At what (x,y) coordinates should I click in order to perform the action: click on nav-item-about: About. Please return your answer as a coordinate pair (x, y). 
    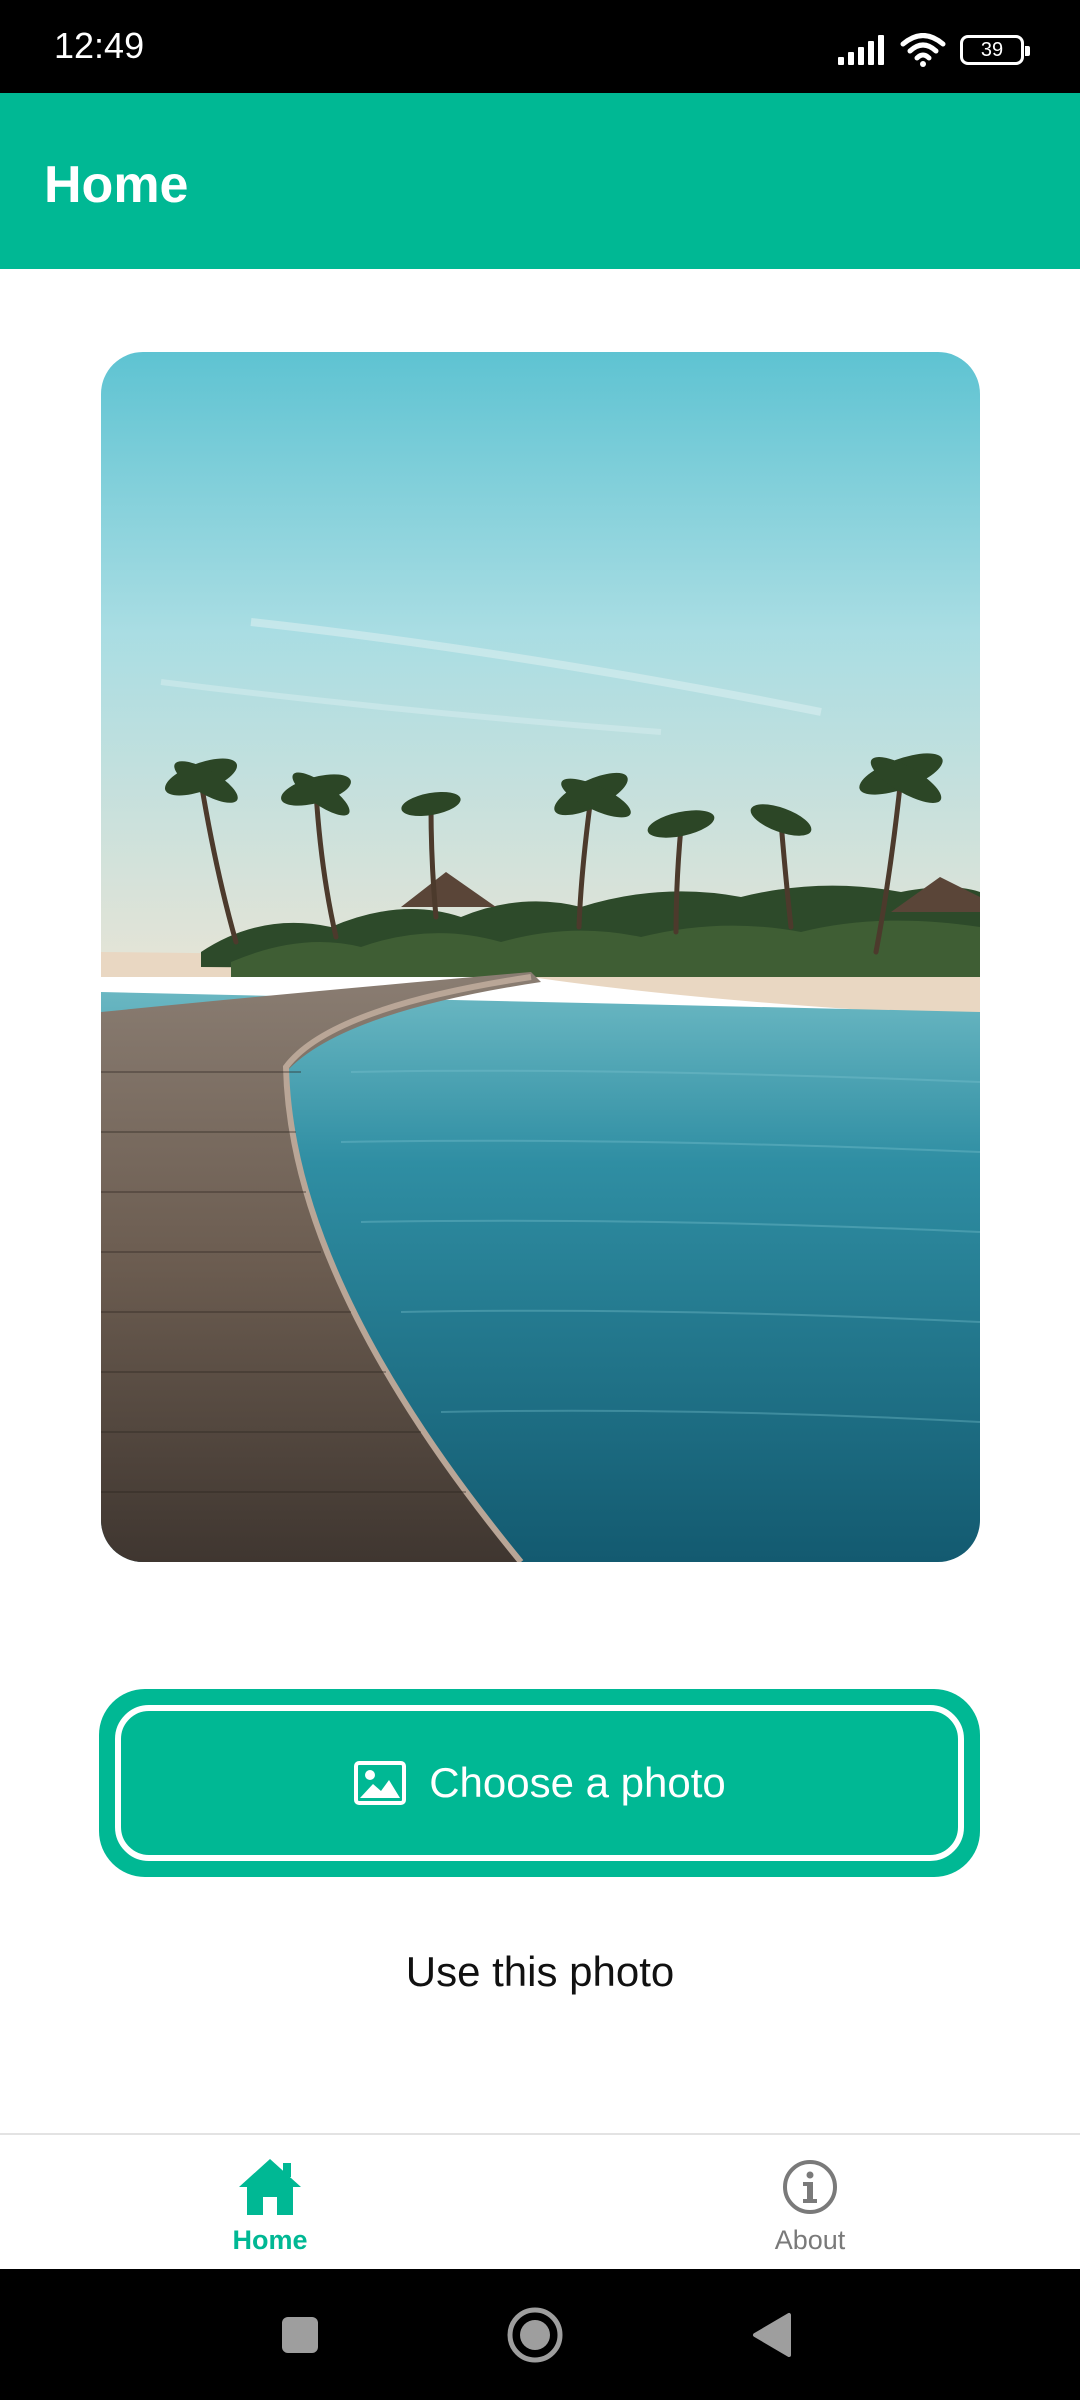
    Looking at the image, I should click on (810, 2202).